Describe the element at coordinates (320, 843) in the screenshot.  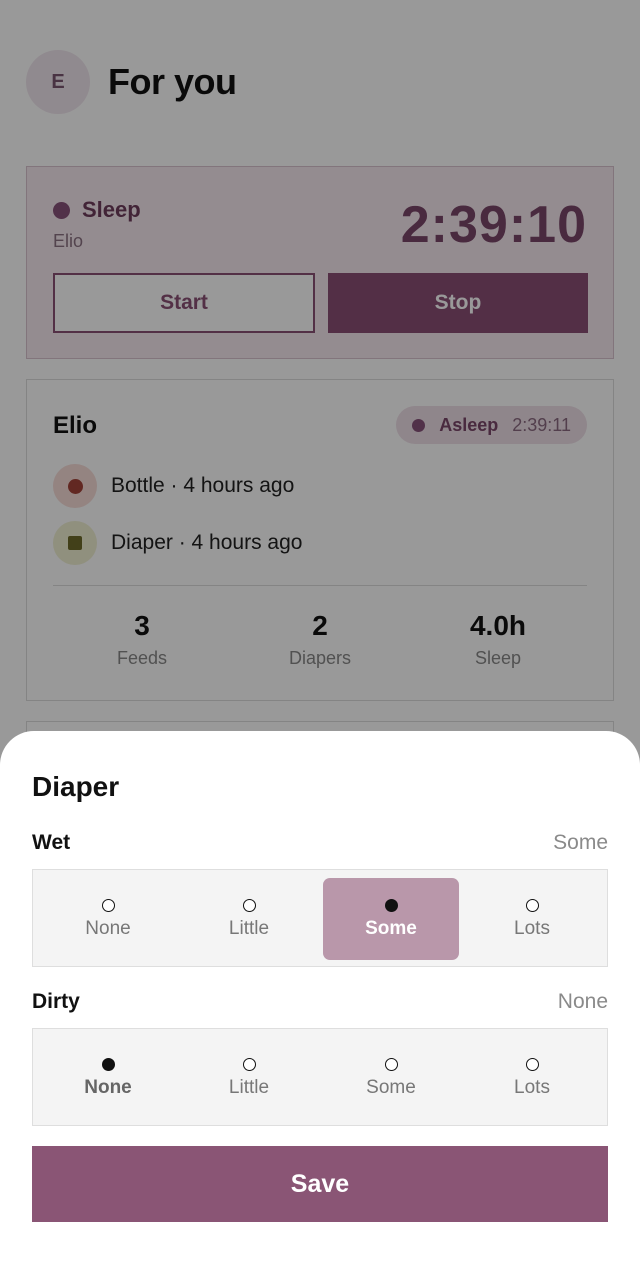
I see `wet-field-row: Wet Some` at that location.